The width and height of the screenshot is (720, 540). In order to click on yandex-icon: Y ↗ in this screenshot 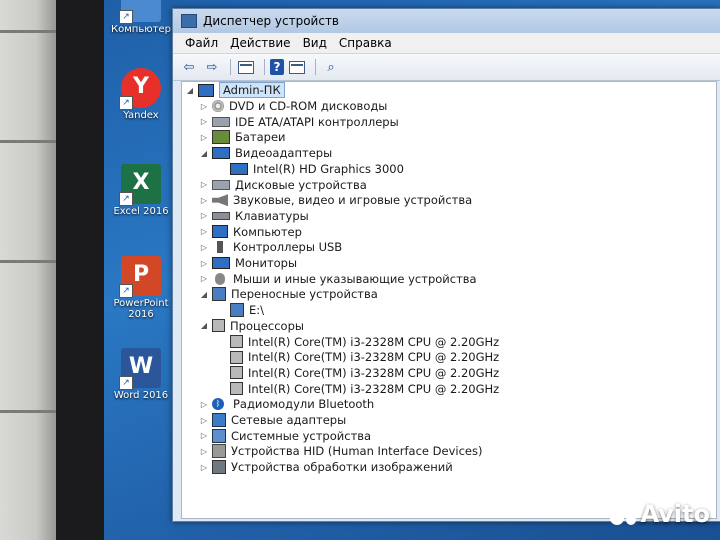, I will do `click(140, 89)`.